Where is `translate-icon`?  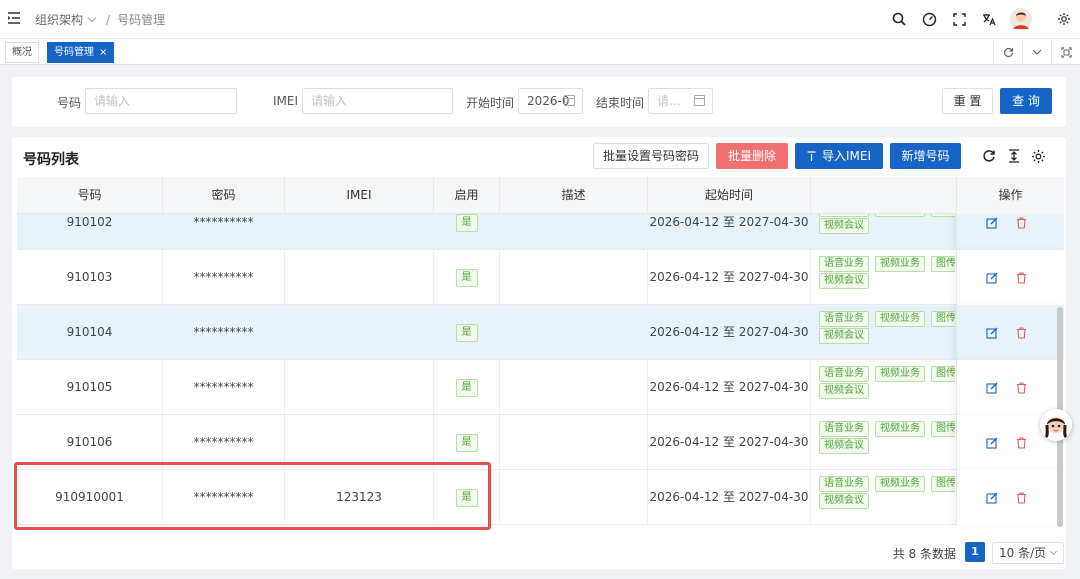 translate-icon is located at coordinates (989, 19).